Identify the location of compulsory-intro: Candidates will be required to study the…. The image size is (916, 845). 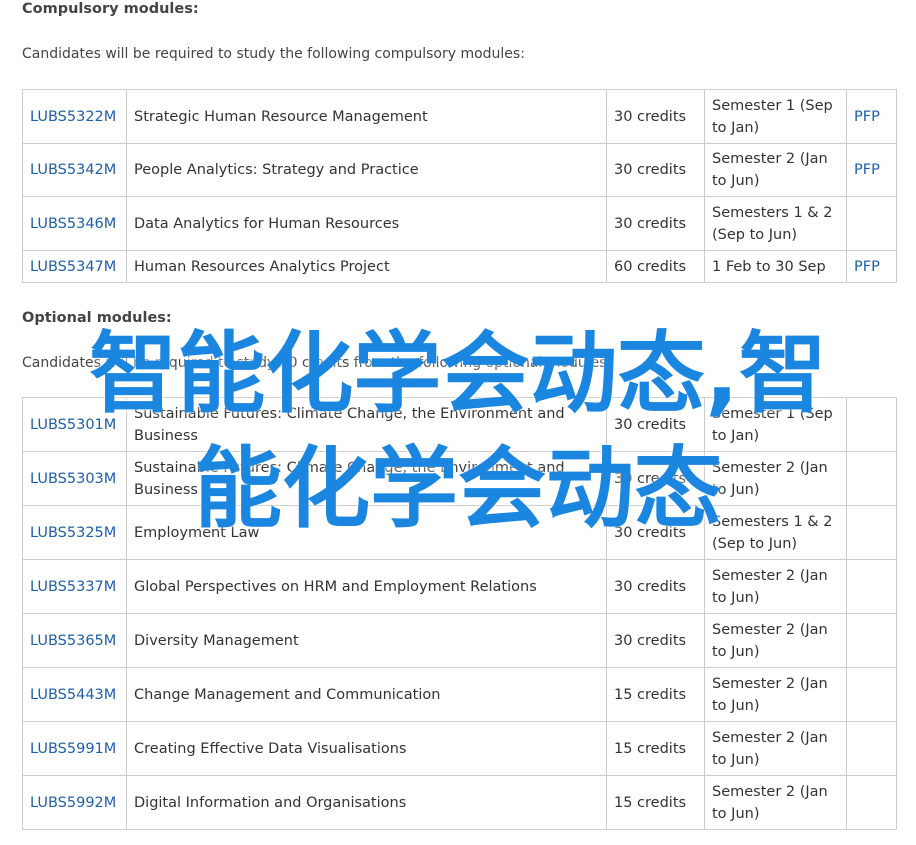
(273, 54).